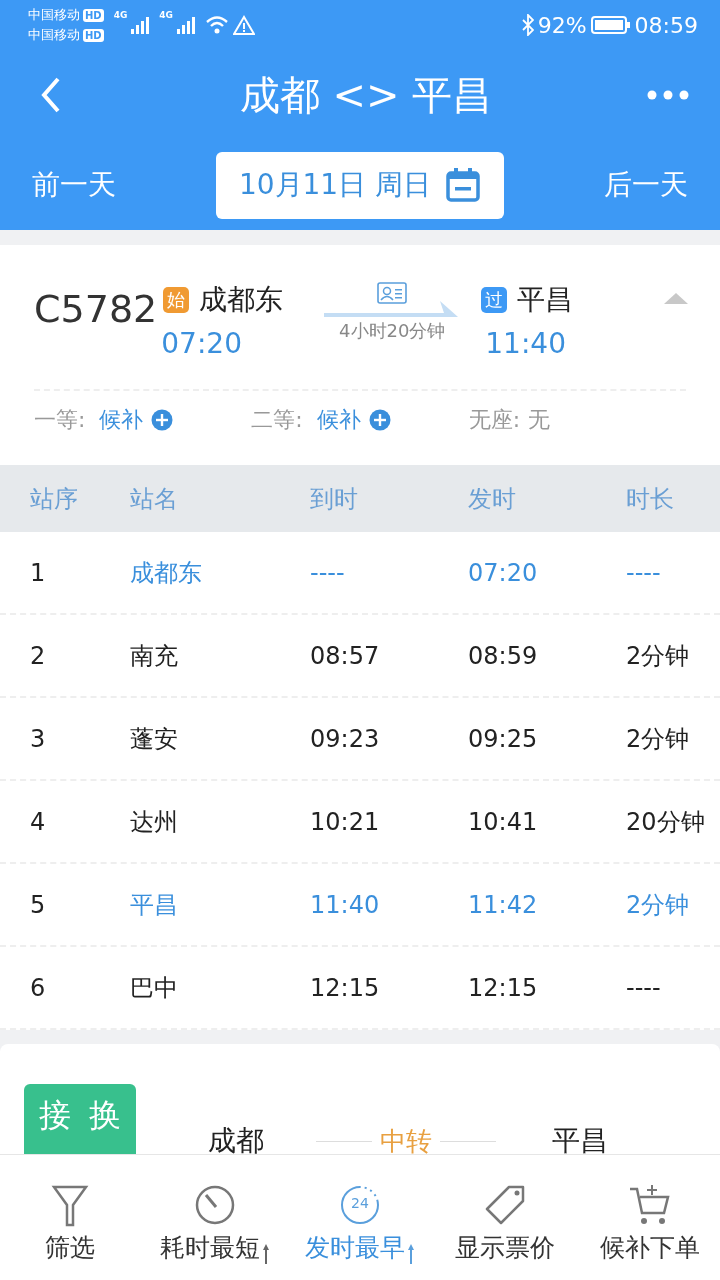  I want to click on toolbar-button: 耗时最短, so click(215, 1217).